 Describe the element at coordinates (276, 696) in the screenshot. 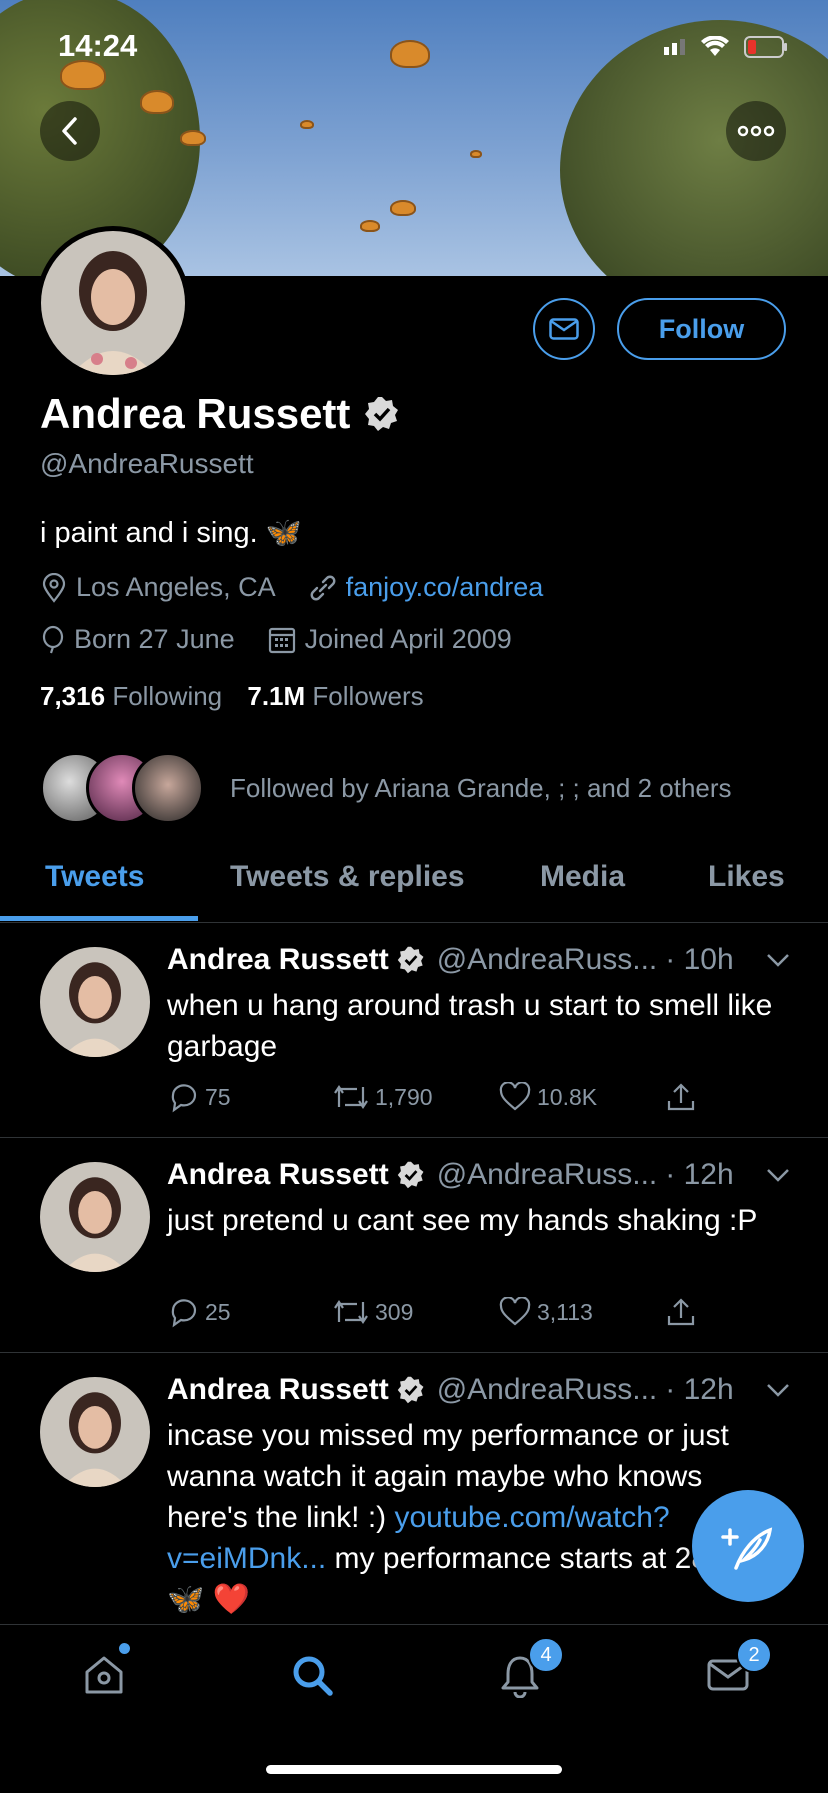

I see `followers-count: 7.1M` at that location.